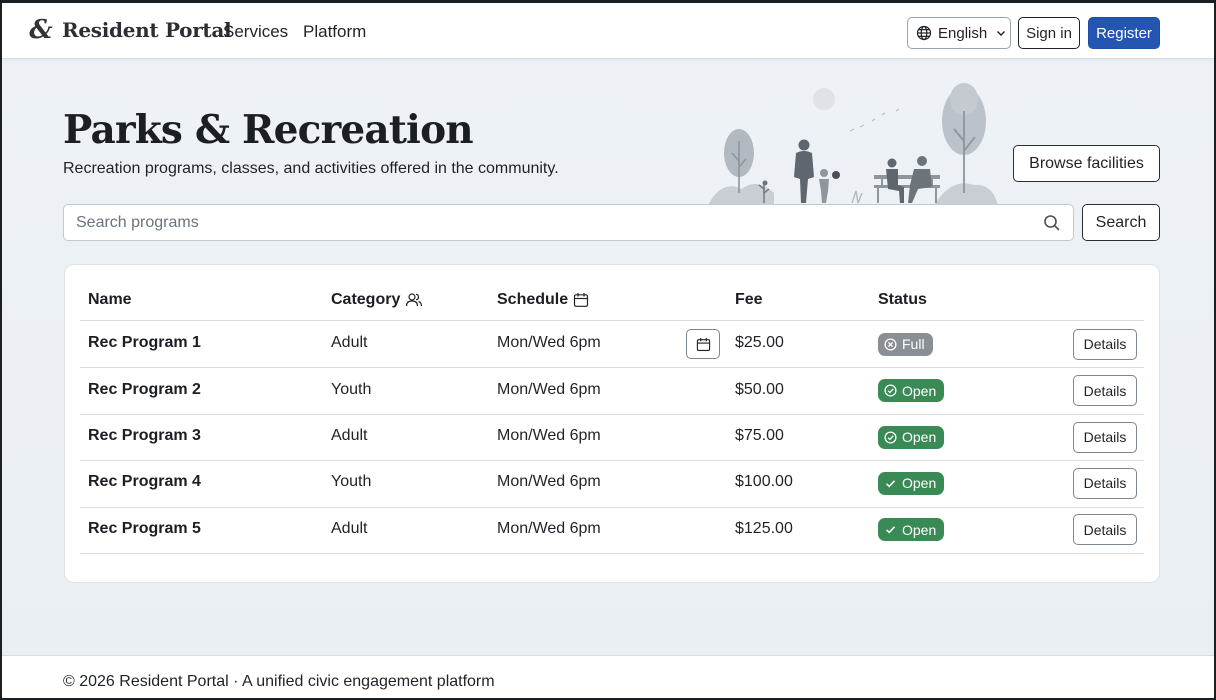 The image size is (1216, 700). Describe the element at coordinates (144, 343) in the screenshot. I see `program-name: Rec Program 1` at that location.